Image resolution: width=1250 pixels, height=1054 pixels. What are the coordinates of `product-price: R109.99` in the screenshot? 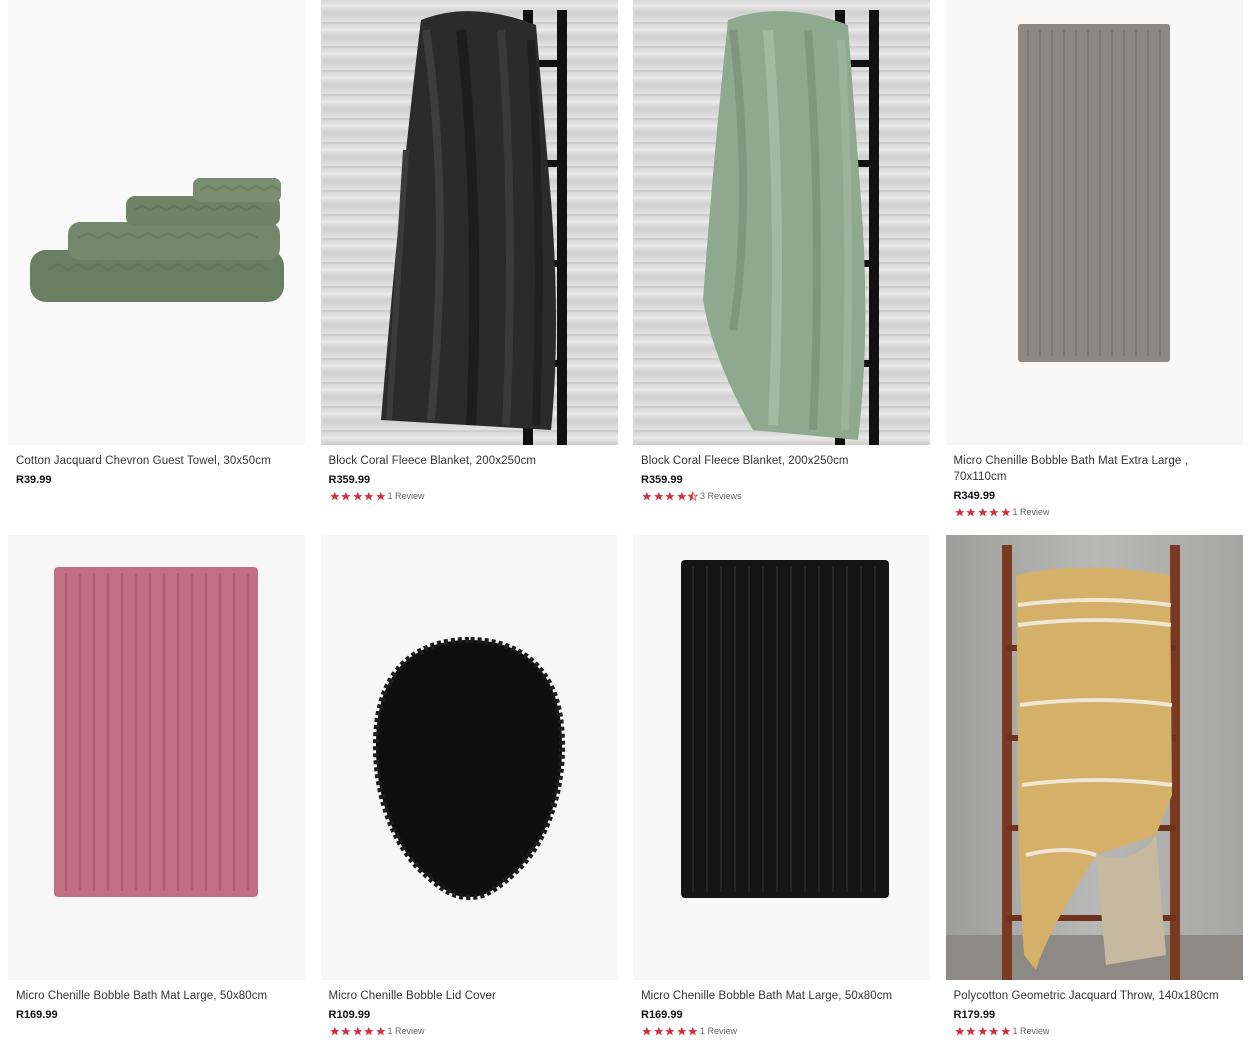 It's located at (349, 1015).